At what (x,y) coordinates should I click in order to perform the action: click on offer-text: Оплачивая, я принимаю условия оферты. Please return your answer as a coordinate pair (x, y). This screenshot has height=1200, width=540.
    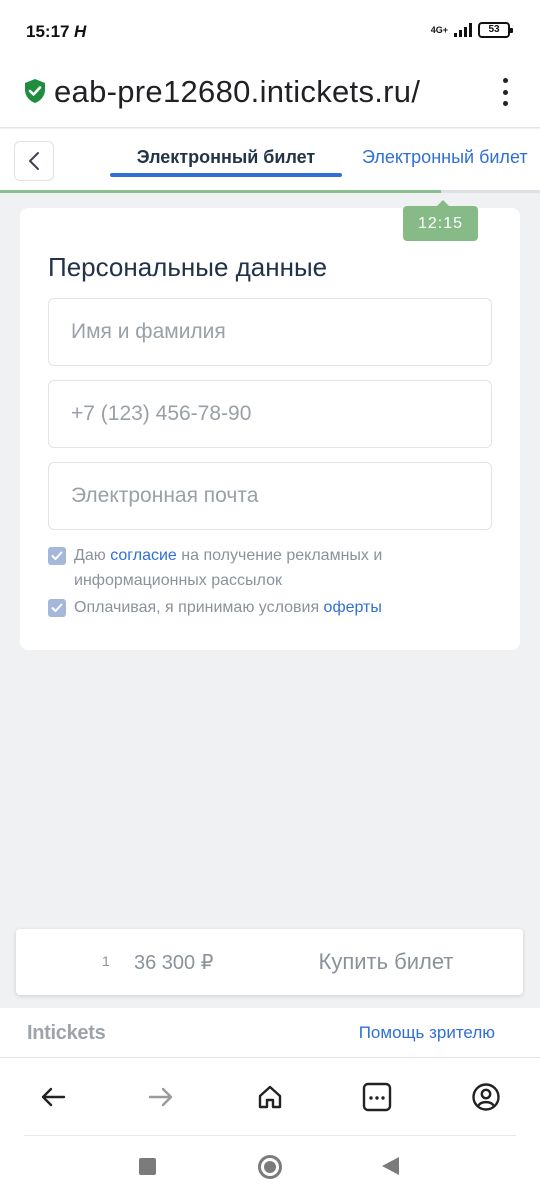
    Looking at the image, I should click on (284, 607).